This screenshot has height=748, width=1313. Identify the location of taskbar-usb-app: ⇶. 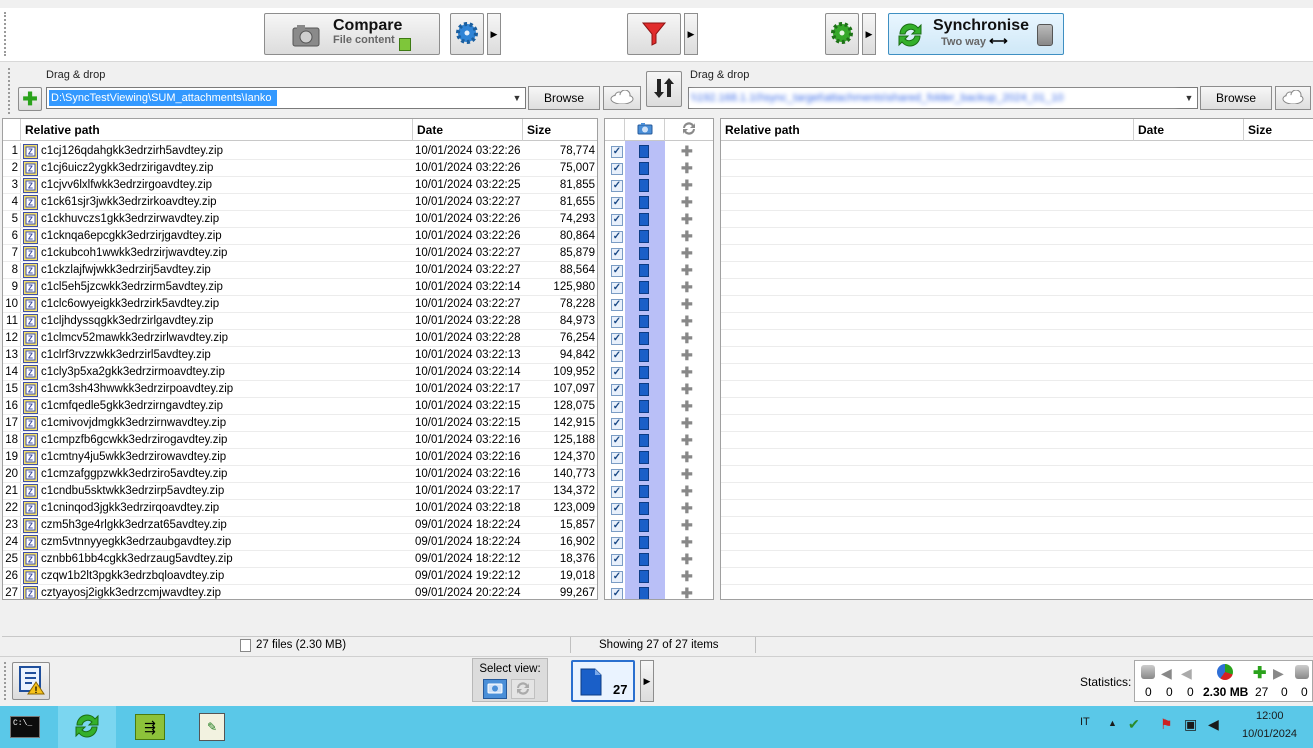
(150, 727).